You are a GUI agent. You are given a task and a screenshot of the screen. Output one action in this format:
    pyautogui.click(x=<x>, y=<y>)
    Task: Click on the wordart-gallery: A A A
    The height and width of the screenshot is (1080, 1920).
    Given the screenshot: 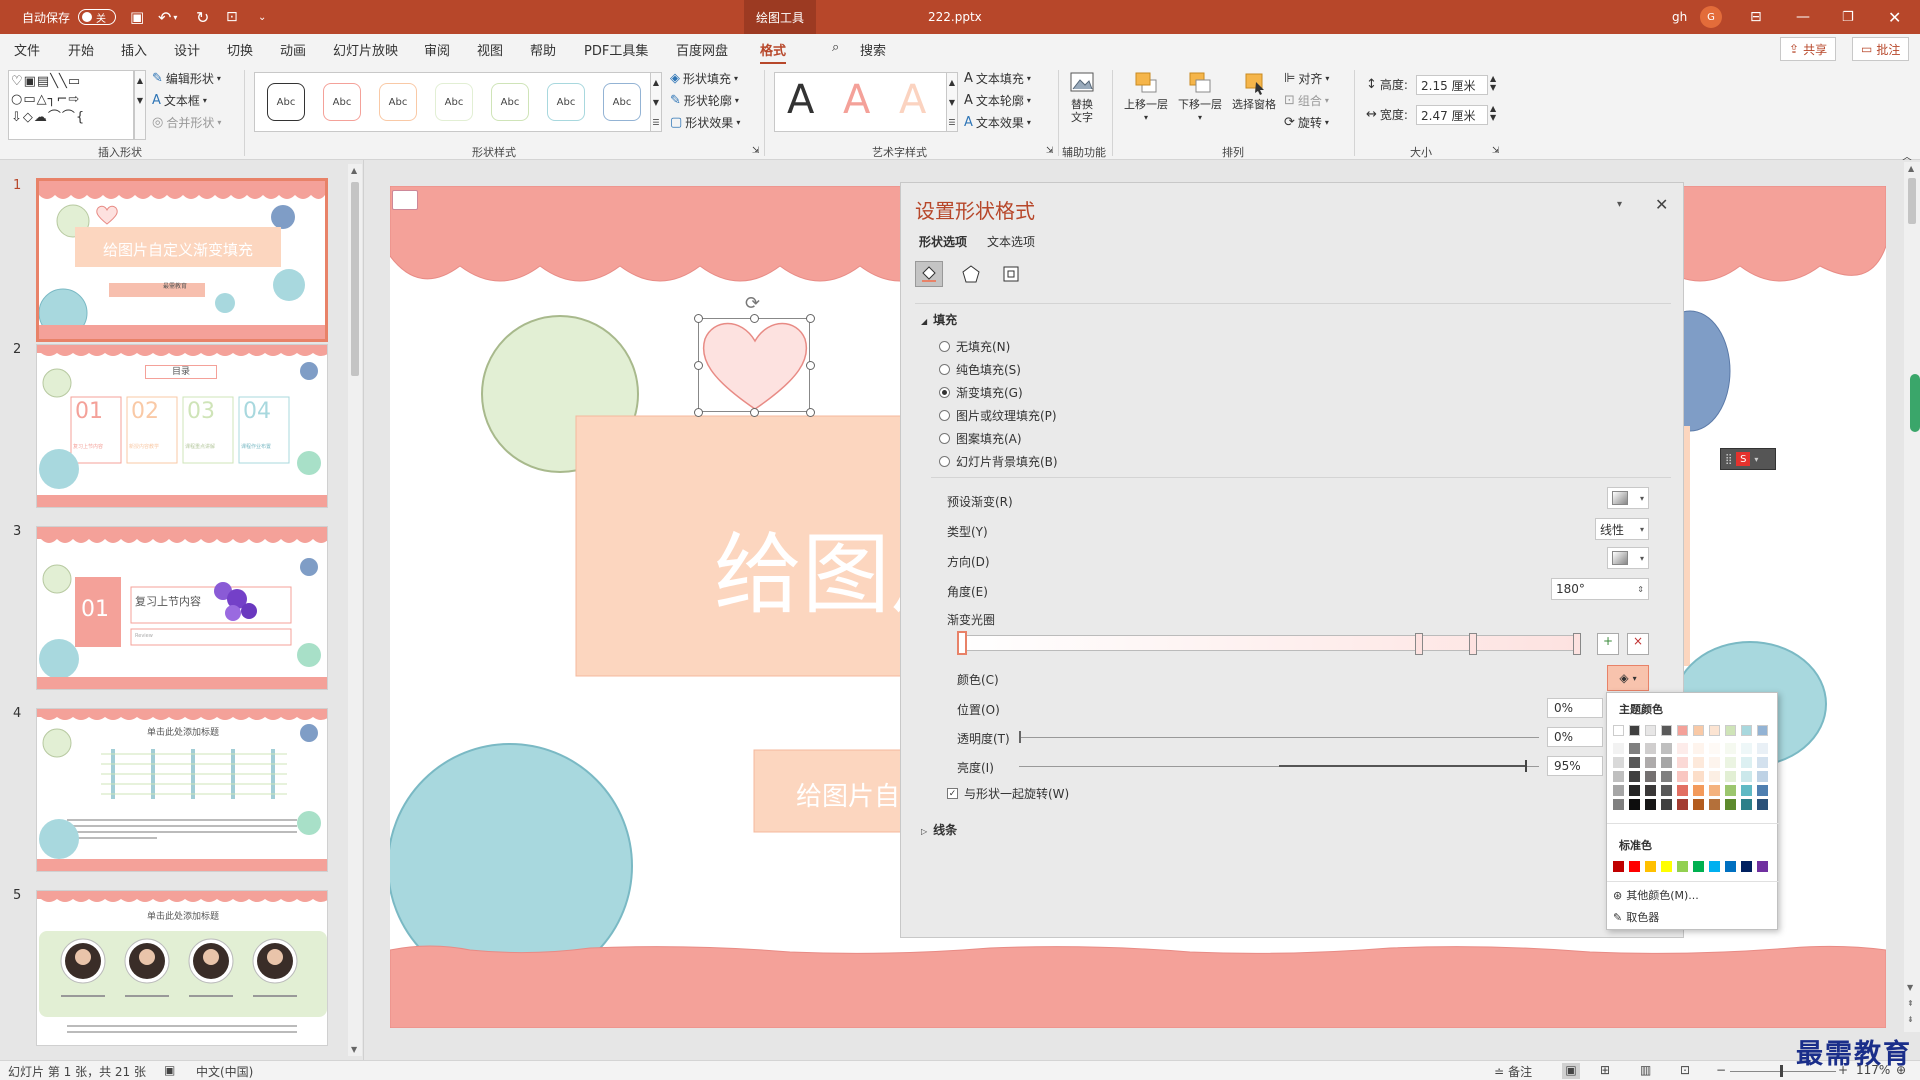 What is the action you would take?
    pyautogui.click(x=861, y=102)
    